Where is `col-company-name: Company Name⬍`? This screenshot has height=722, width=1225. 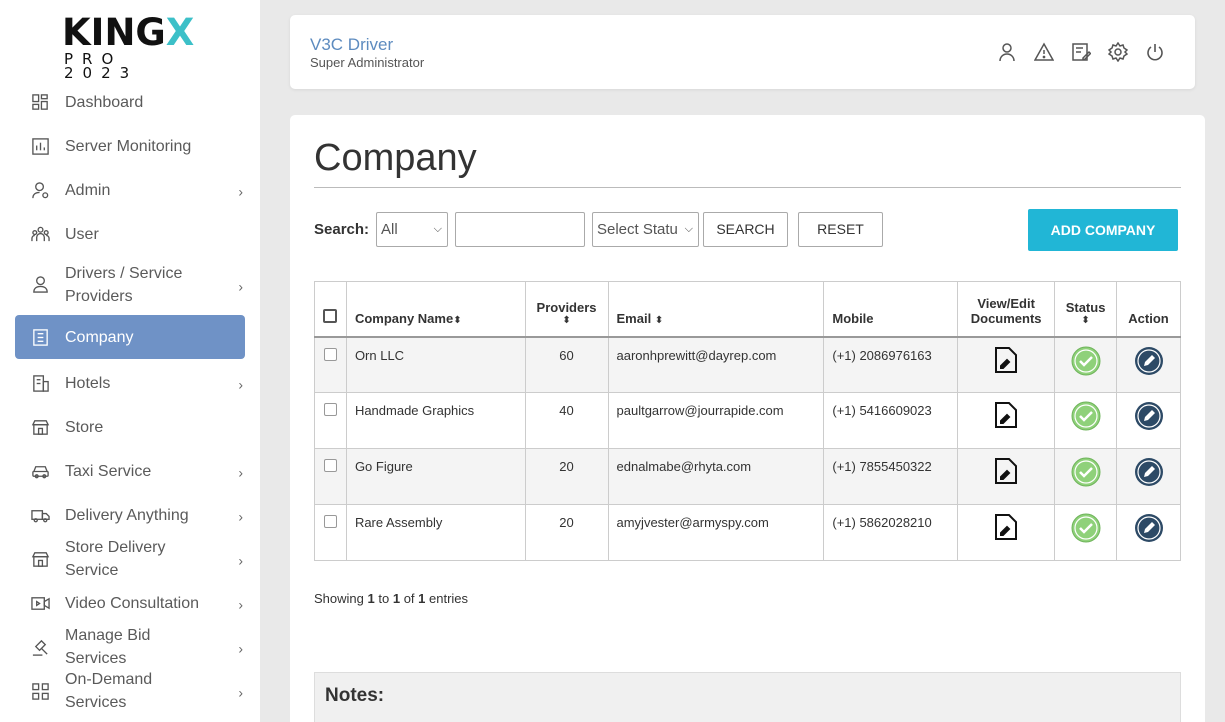 col-company-name: Company Name⬍ is located at coordinates (435, 309).